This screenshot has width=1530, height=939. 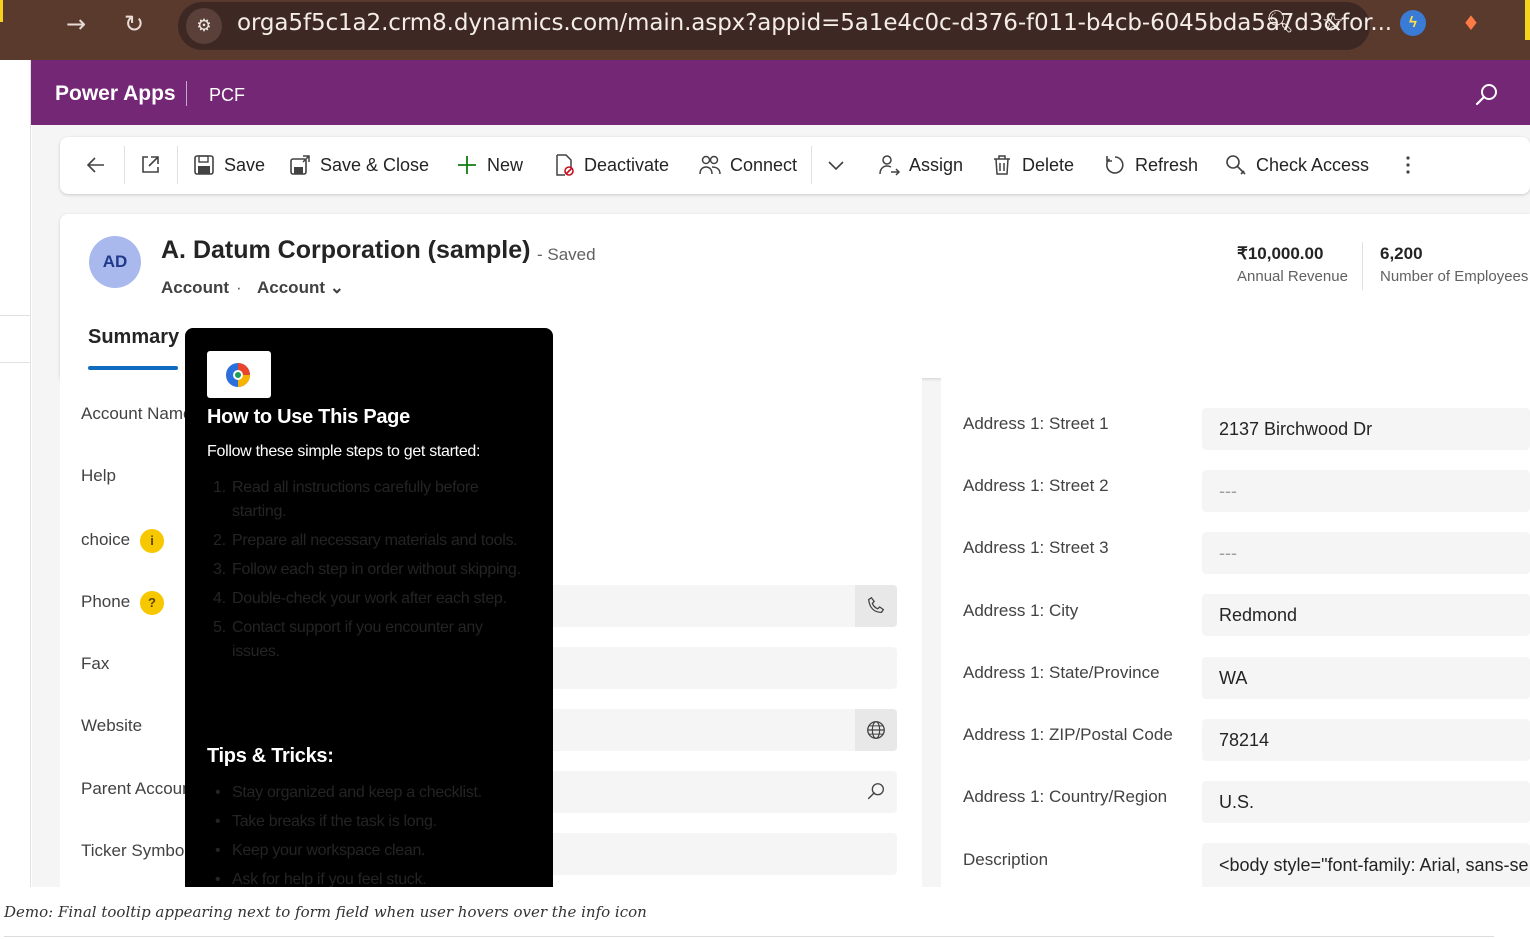 What do you see at coordinates (1061, 672) in the screenshot?
I see `field-label-state: Address 1: State/Province` at bounding box center [1061, 672].